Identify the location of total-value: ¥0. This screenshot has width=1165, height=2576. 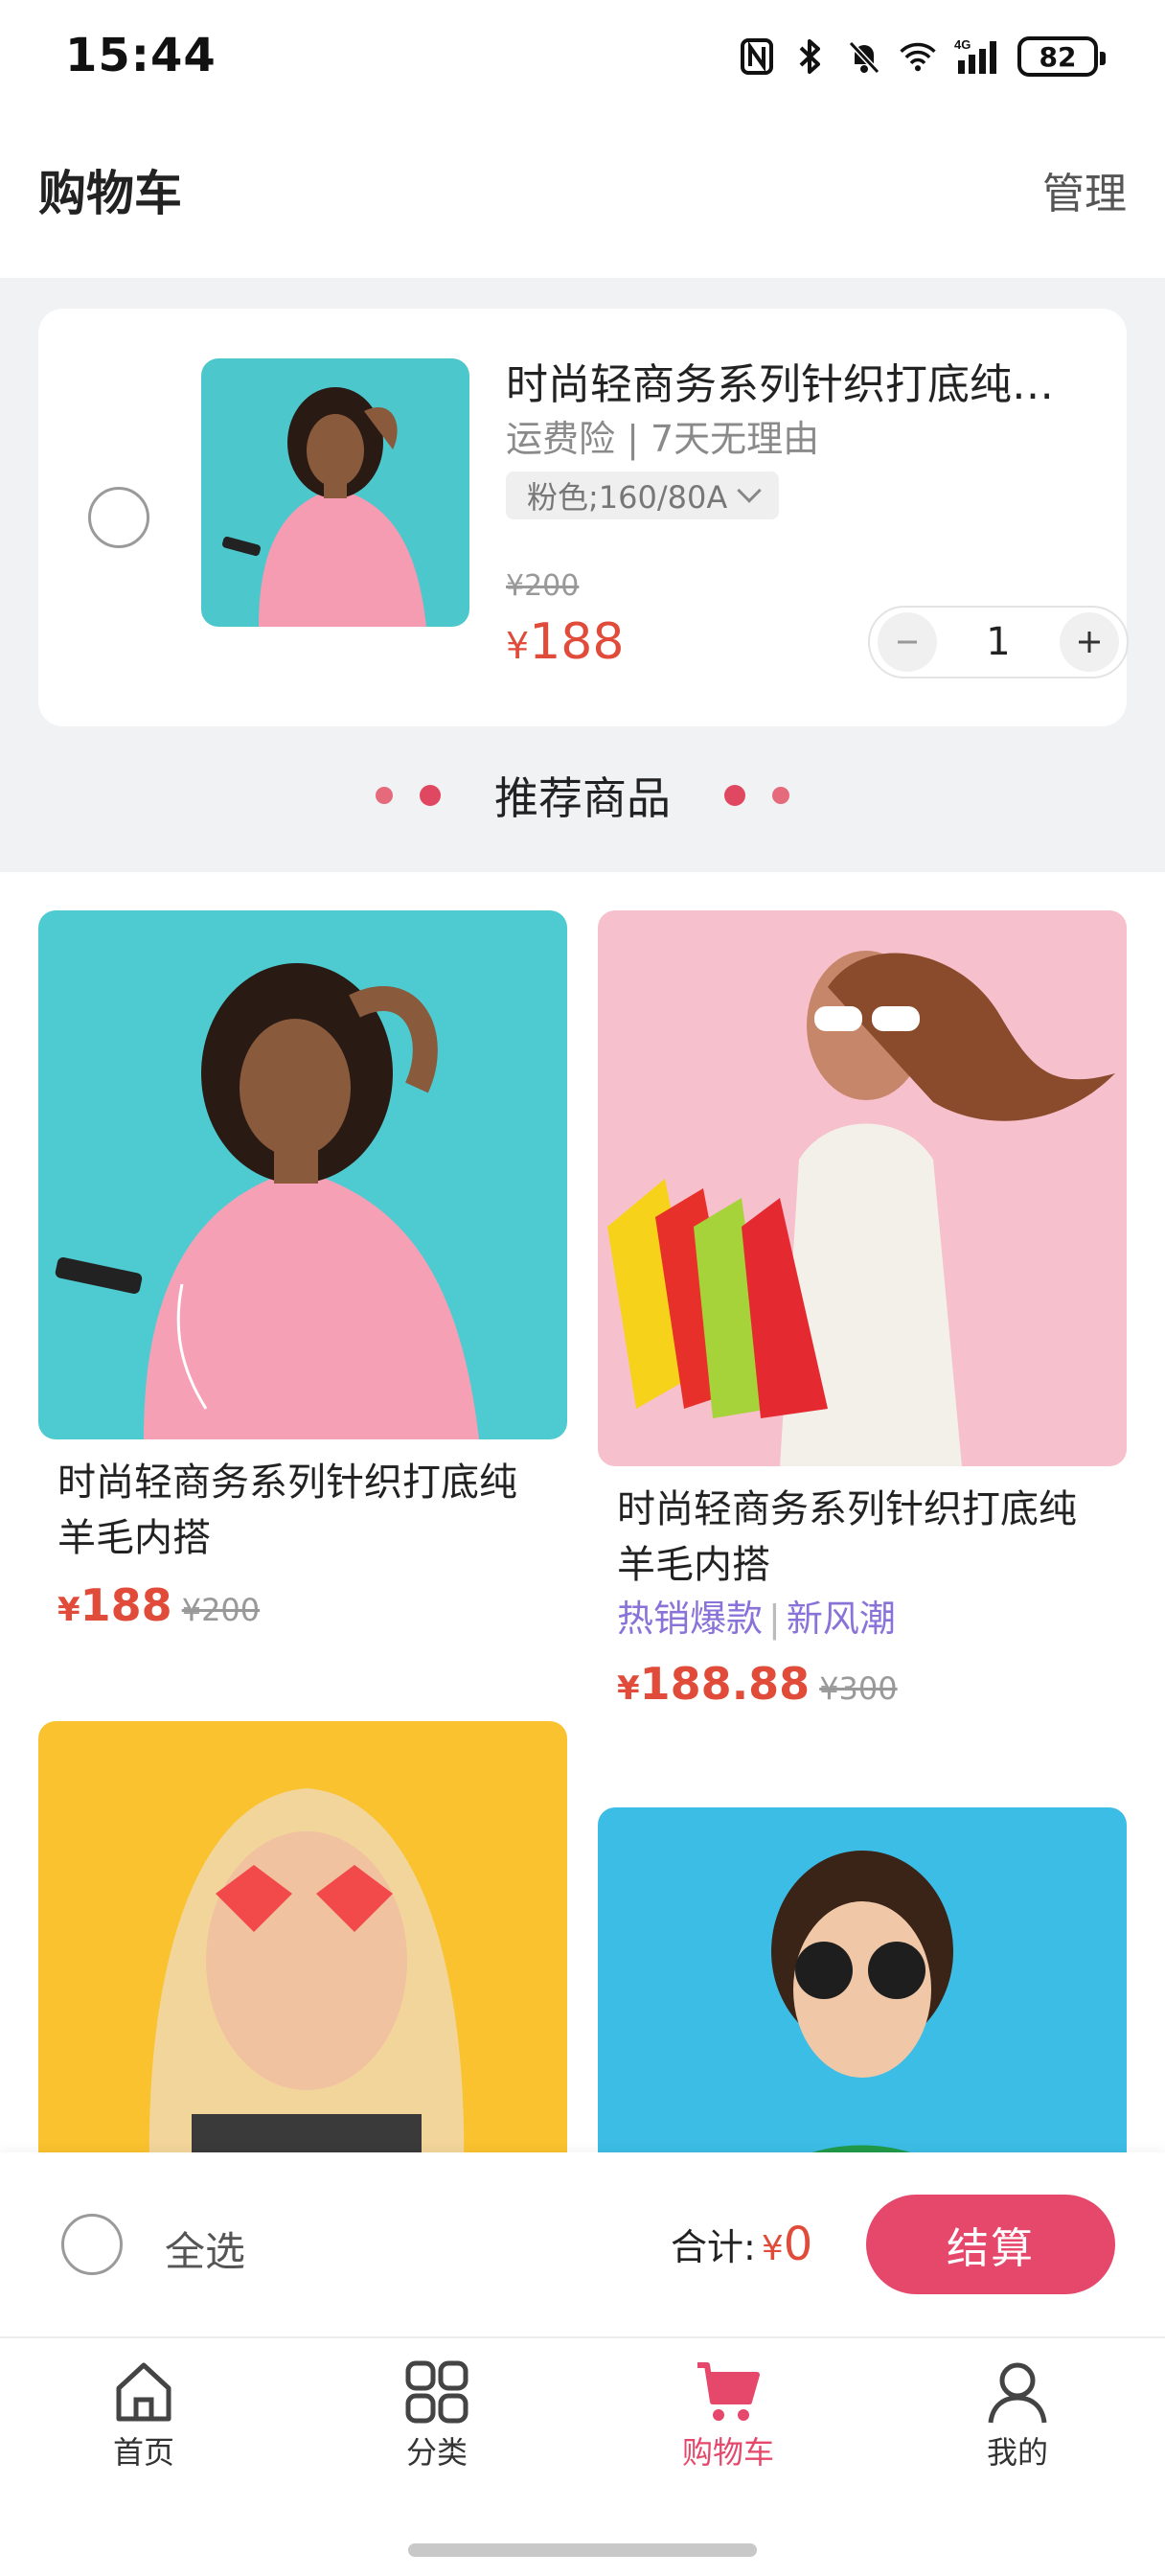
(787, 2244).